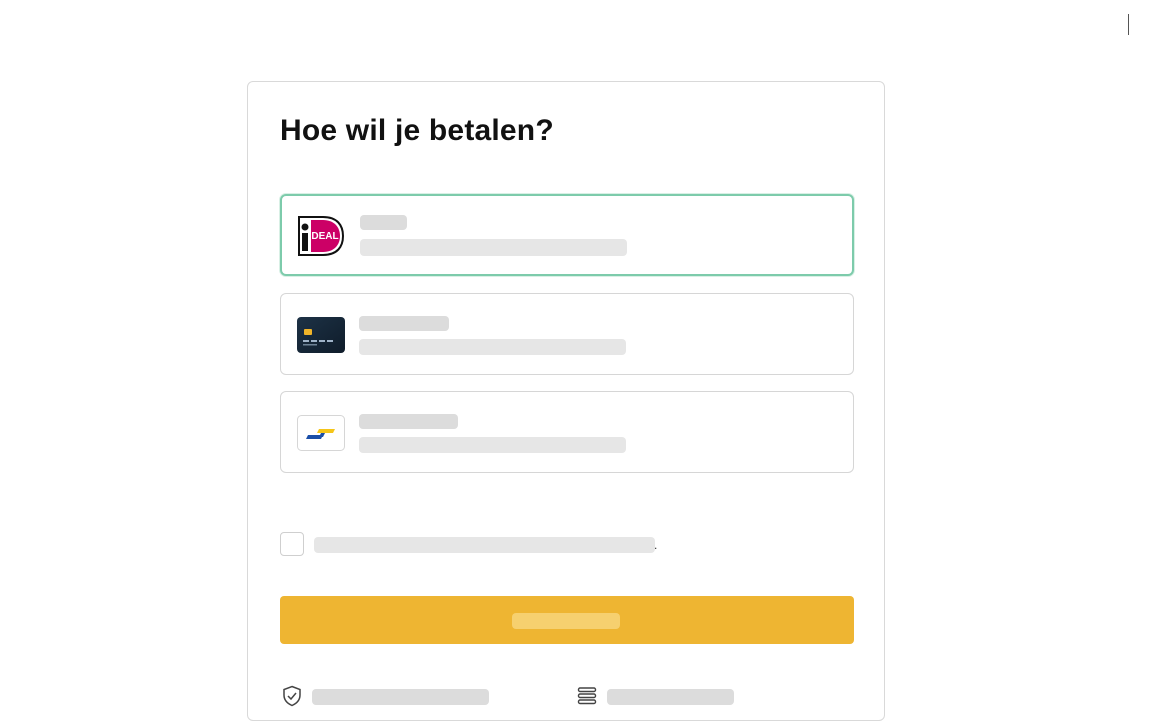  Describe the element at coordinates (321, 433) in the screenshot. I see `bank-transfer-icon` at that location.